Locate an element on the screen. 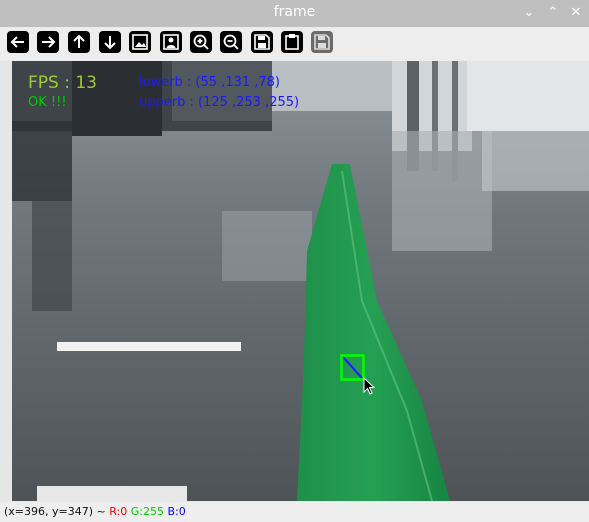  forward-button is located at coordinates (48, 42).